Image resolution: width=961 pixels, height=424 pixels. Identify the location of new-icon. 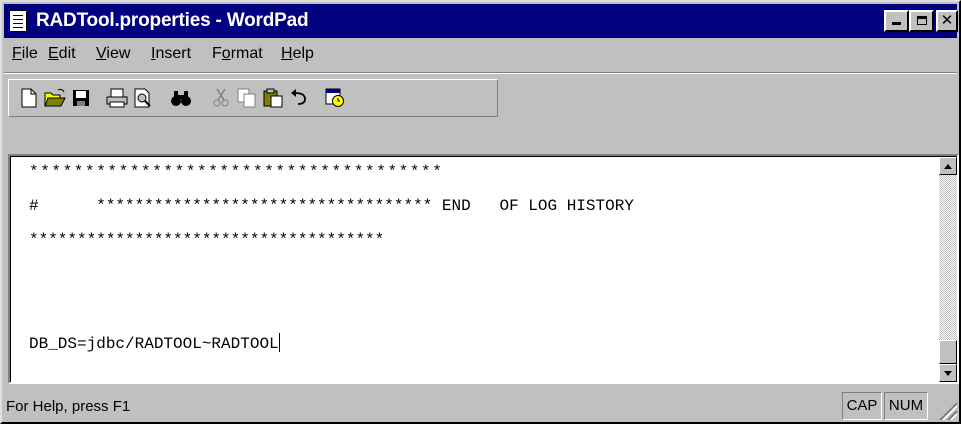
(29, 98).